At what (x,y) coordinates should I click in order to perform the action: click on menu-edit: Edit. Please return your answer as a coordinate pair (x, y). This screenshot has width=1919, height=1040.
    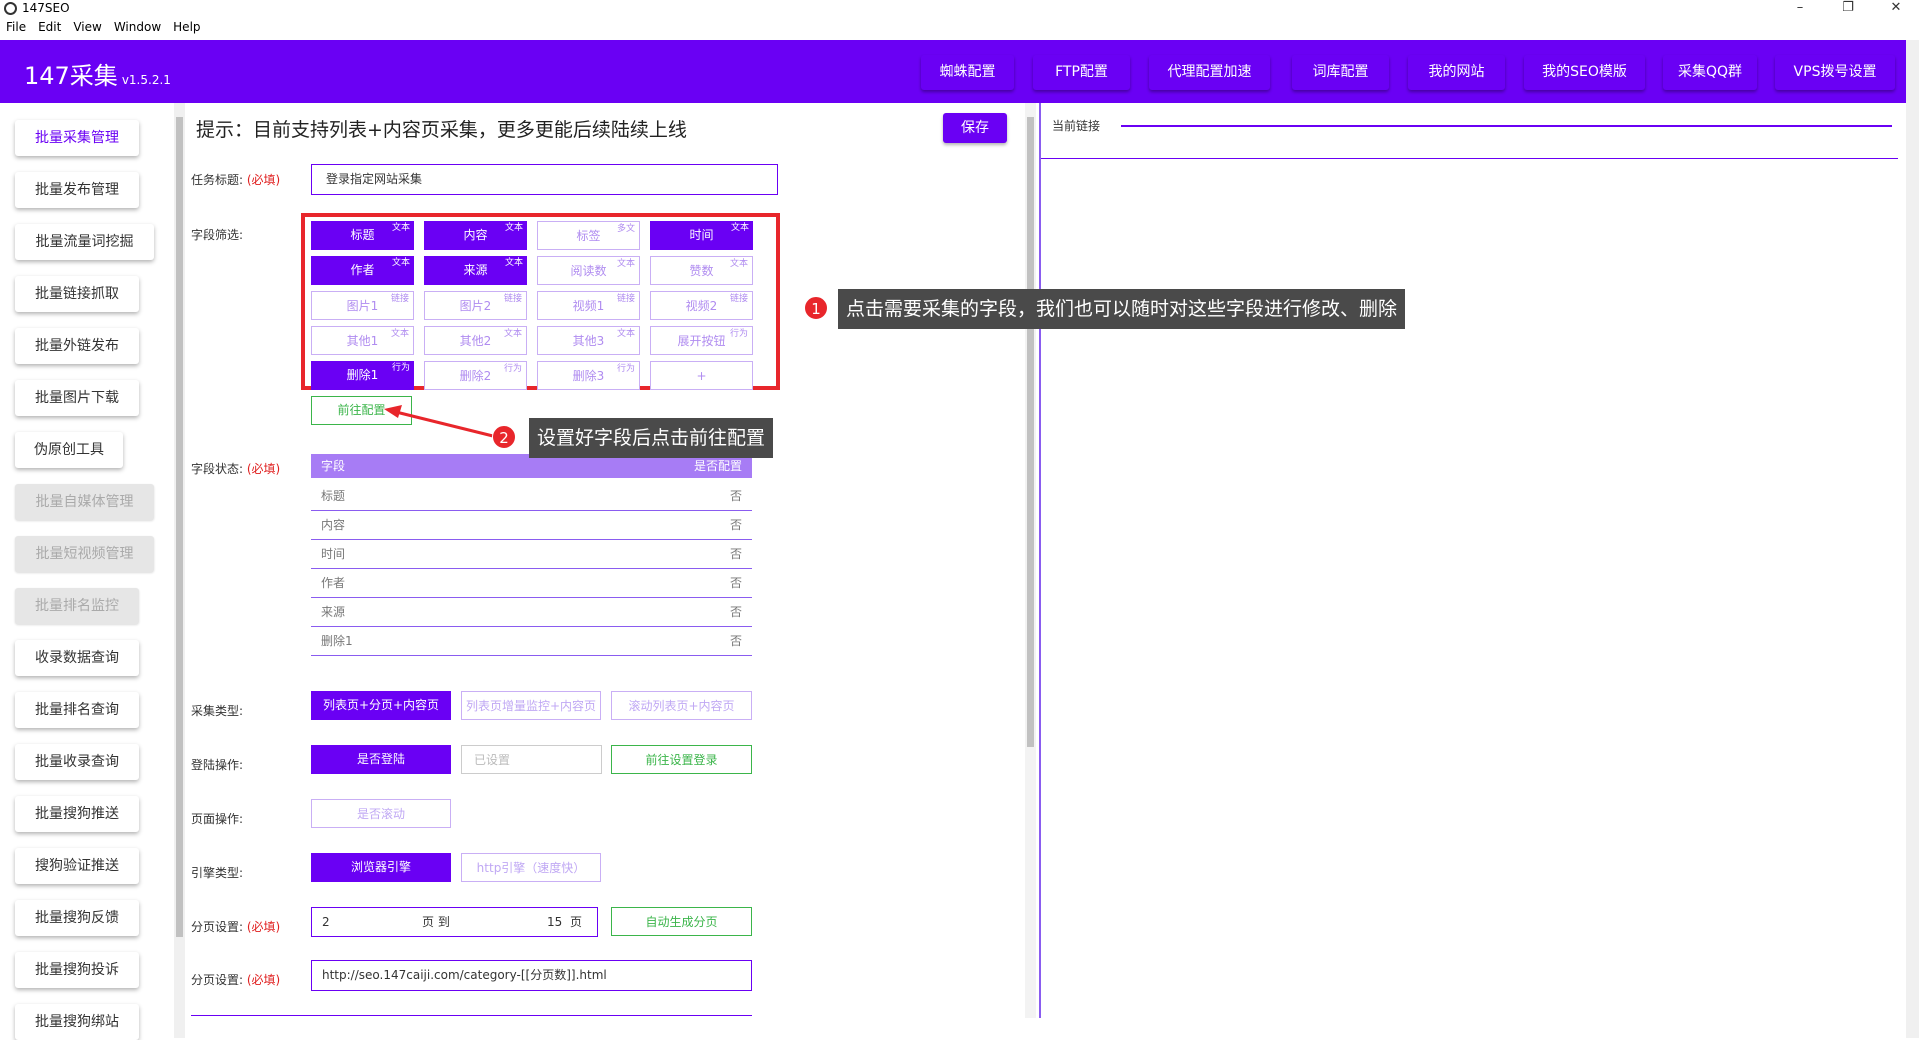
    Looking at the image, I should click on (49, 27).